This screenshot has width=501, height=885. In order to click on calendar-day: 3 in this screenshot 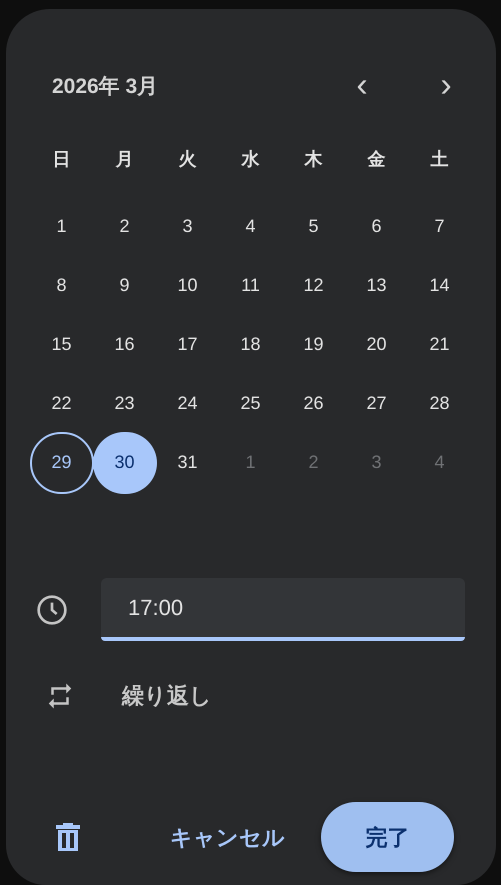, I will do `click(188, 227)`.